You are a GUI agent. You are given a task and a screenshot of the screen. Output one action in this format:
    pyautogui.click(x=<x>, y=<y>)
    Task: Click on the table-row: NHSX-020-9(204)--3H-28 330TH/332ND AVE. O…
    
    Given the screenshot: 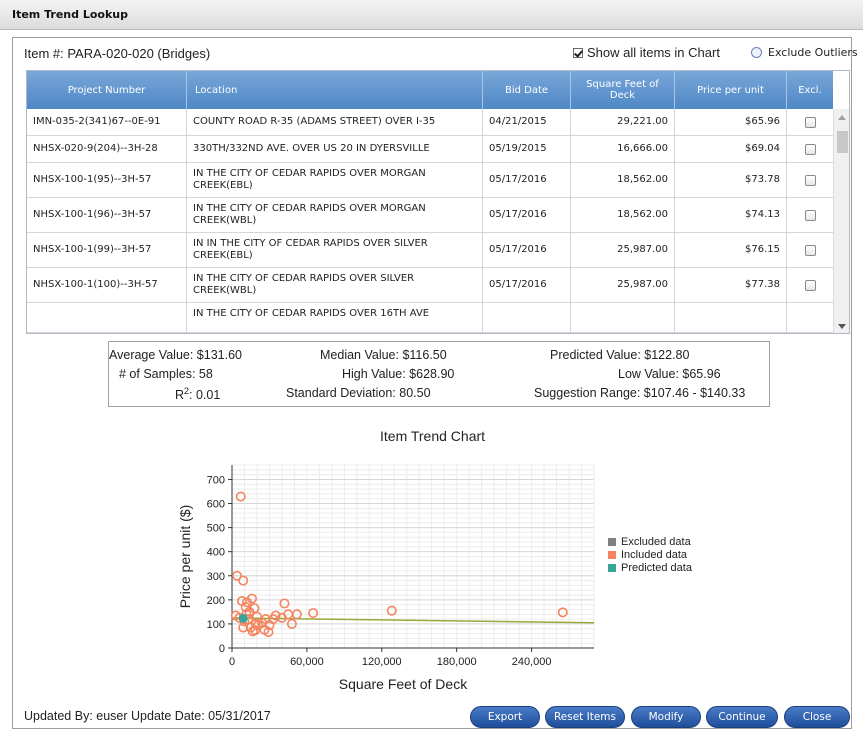 What is the action you would take?
    pyautogui.click(x=430, y=149)
    